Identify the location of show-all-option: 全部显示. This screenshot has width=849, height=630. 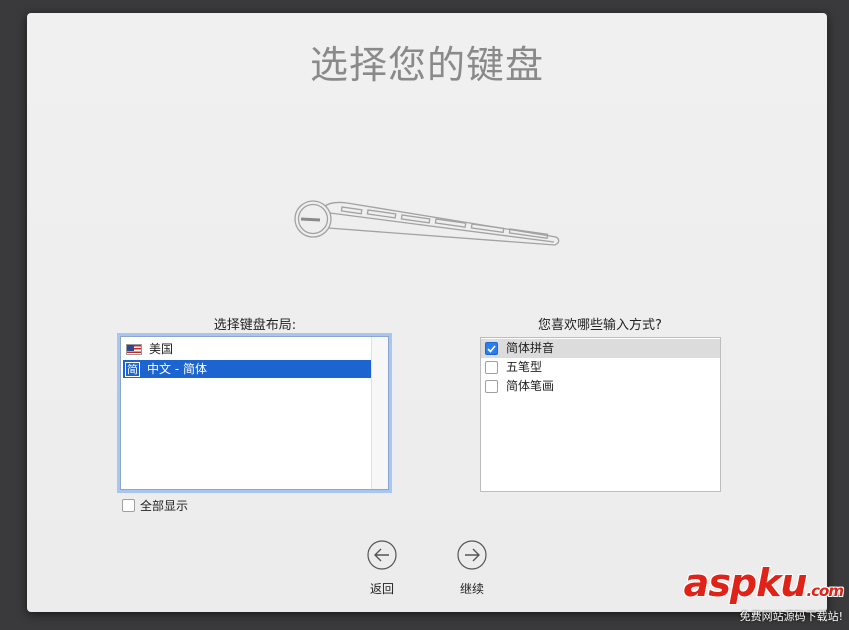
(155, 505).